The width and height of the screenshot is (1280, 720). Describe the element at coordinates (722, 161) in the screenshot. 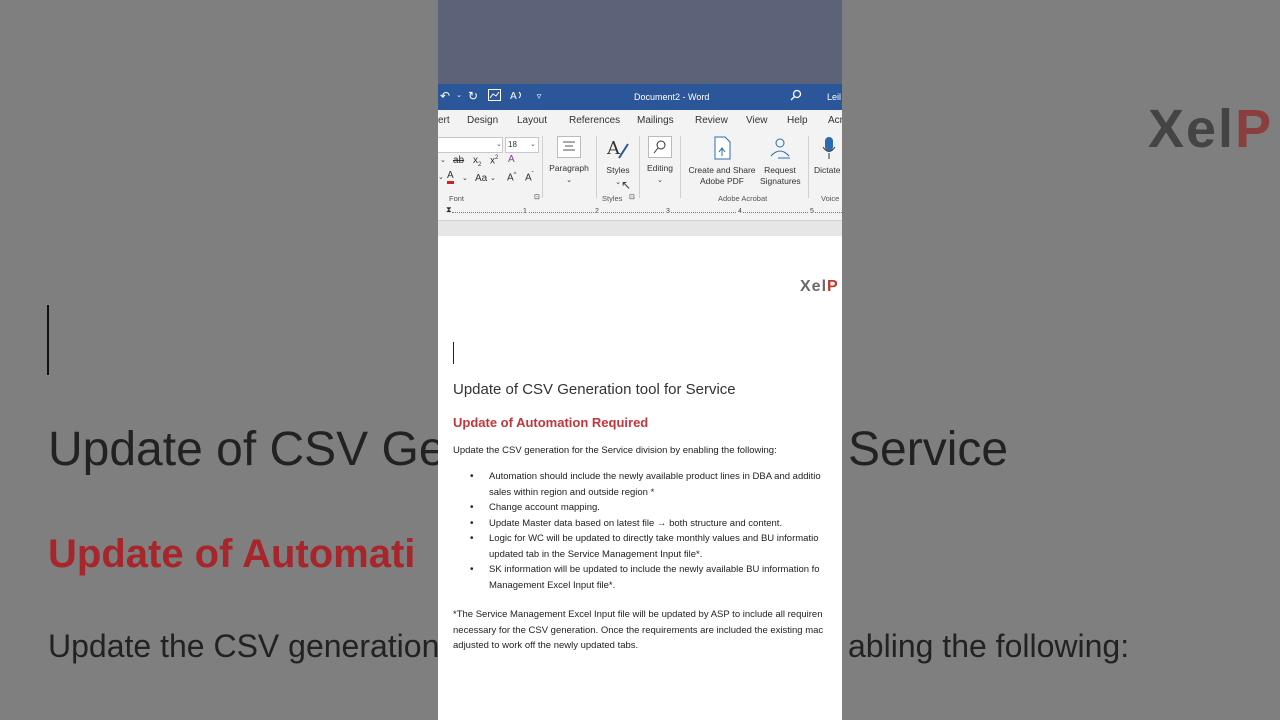

I see `create-share-pdf-button: Create and Share Adobe PDF` at that location.